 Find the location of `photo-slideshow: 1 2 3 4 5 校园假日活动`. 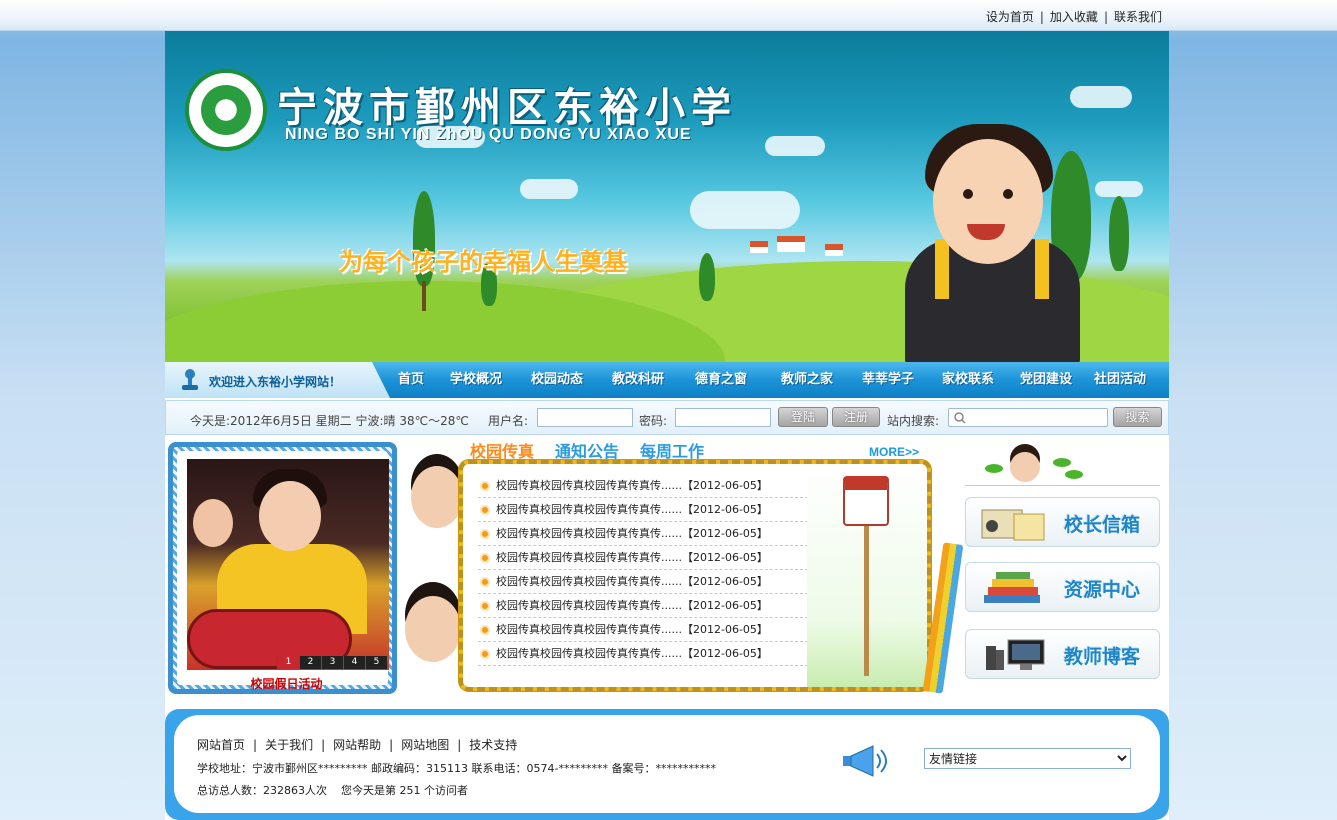

photo-slideshow: 1 2 3 4 5 校园假日活动 is located at coordinates (282, 568).